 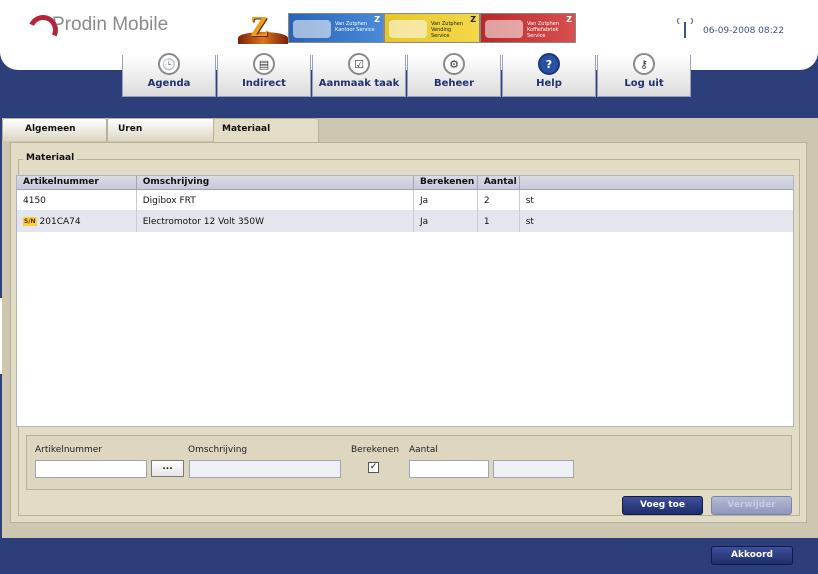 What do you see at coordinates (752, 555) in the screenshot?
I see `ok-button: Akkoord` at bounding box center [752, 555].